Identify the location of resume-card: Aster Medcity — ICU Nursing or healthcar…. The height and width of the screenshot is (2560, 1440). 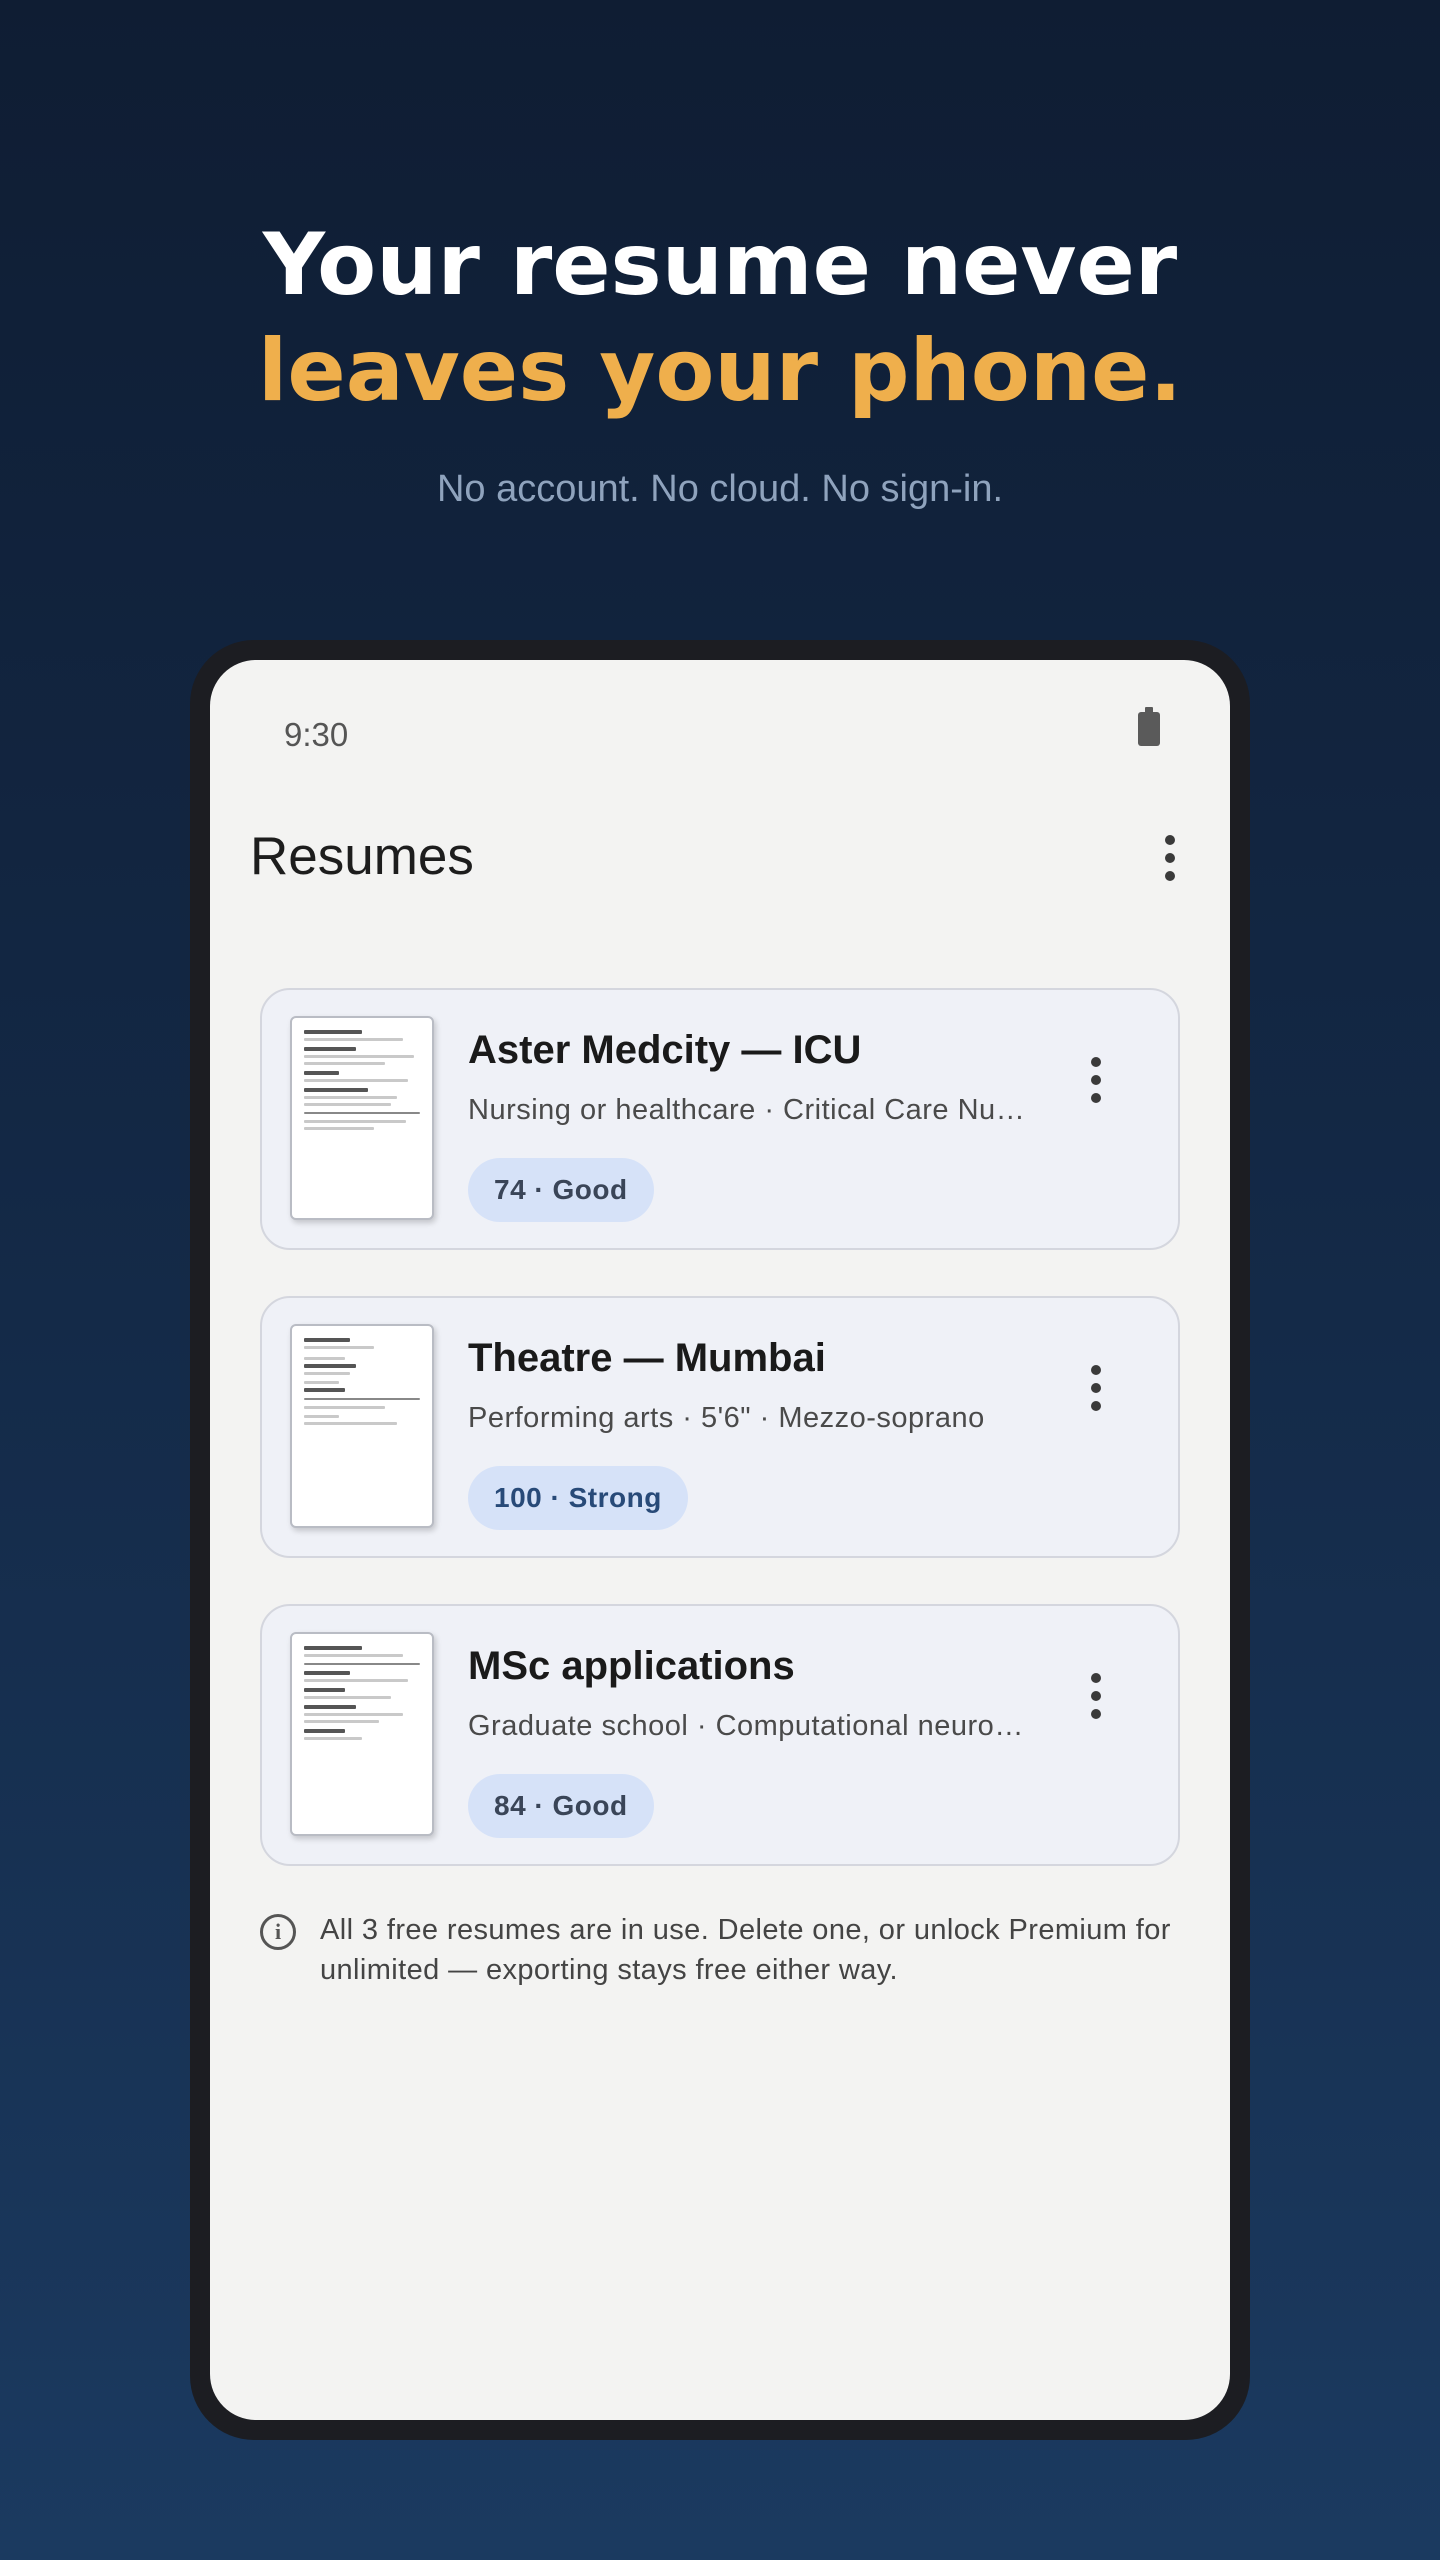
(720, 1119).